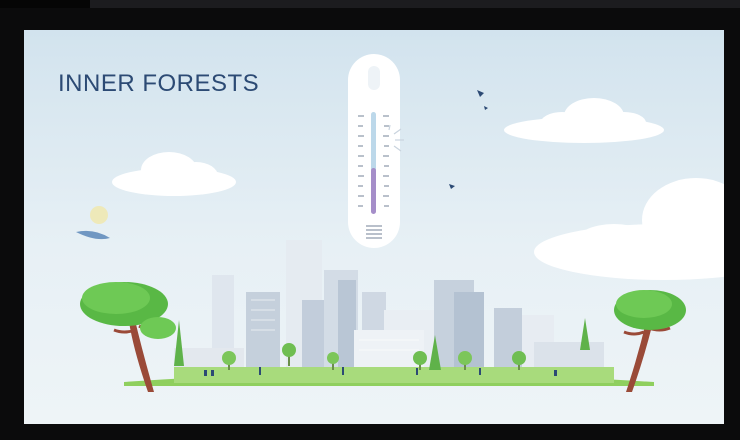 This screenshot has height=440, width=740. Describe the element at coordinates (415, 4) in the screenshot. I see `letterbox-top-highlight` at that location.